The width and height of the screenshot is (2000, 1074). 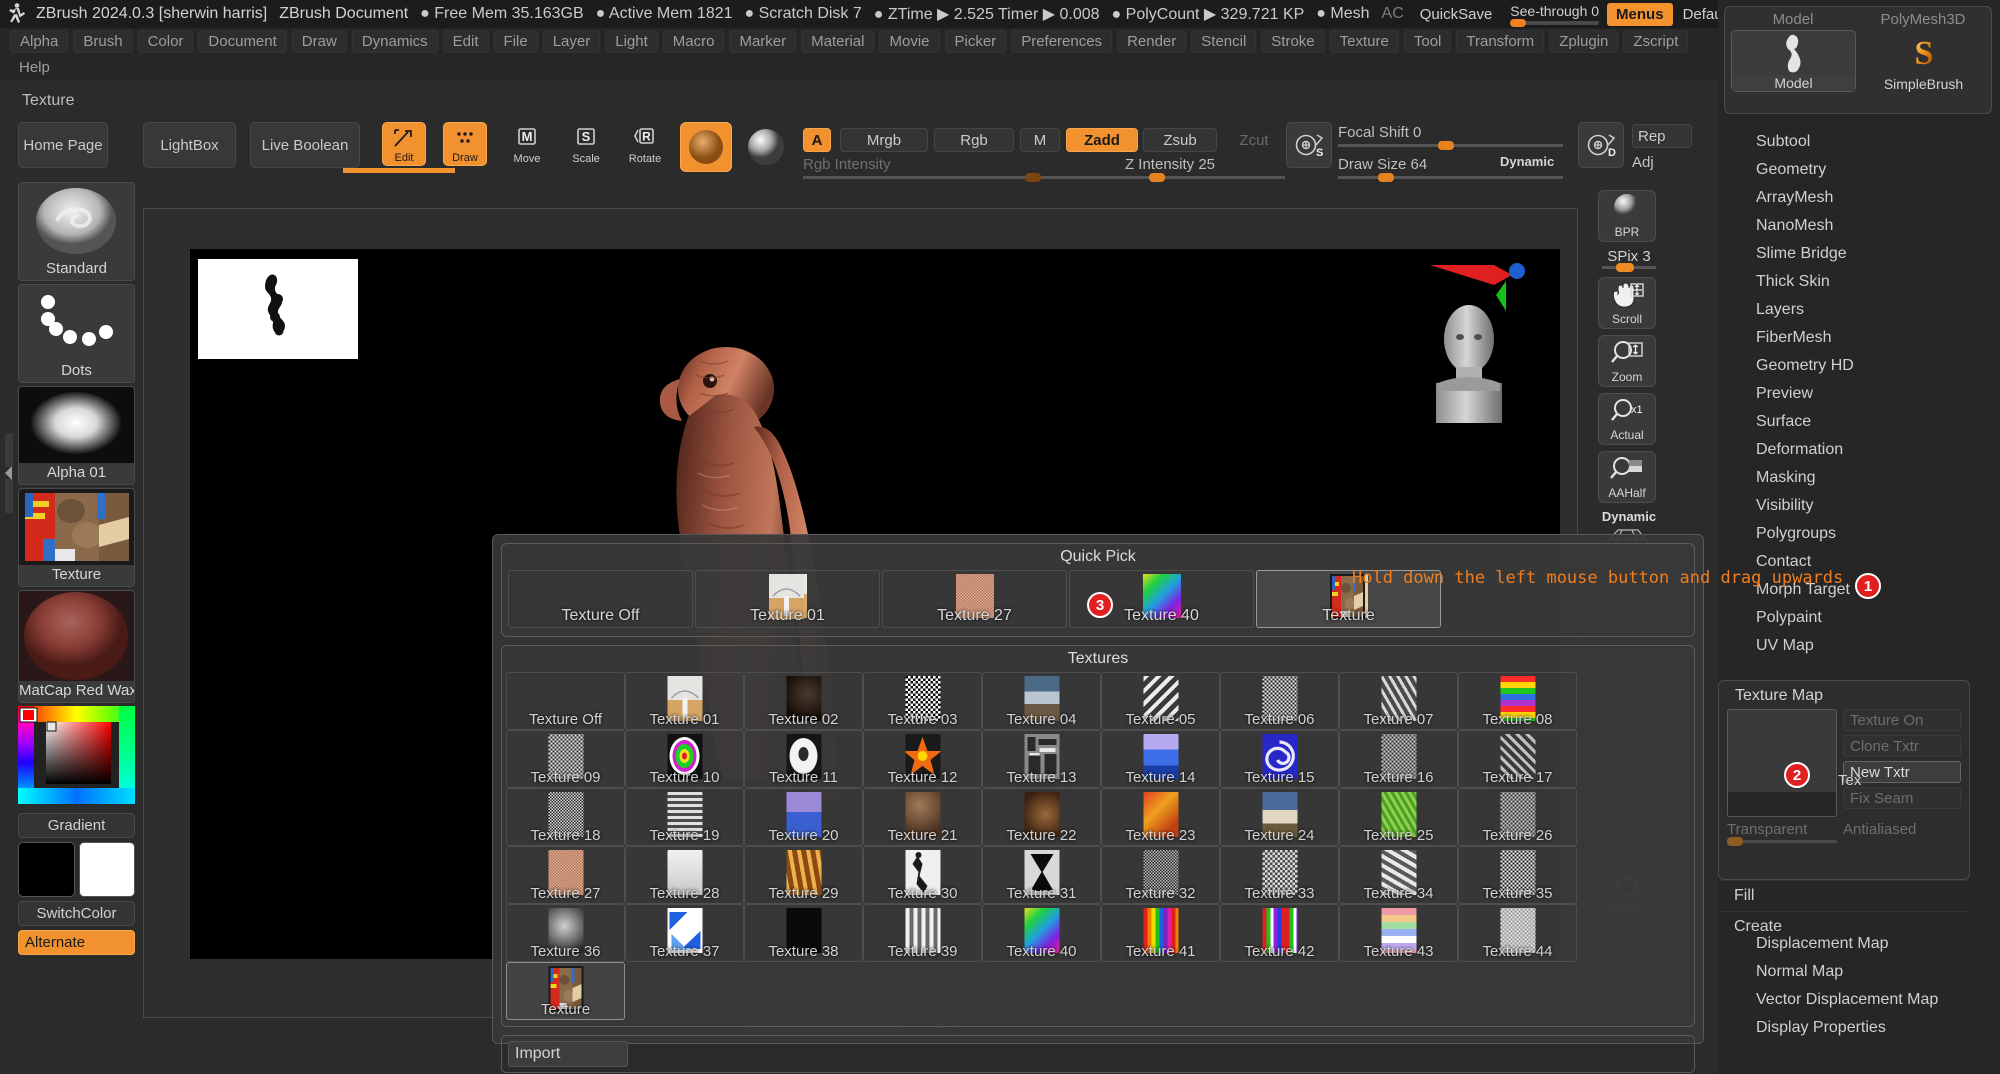 What do you see at coordinates (1863, 646) in the screenshot?
I see `right-menu-item-uv-map: UV Map` at bounding box center [1863, 646].